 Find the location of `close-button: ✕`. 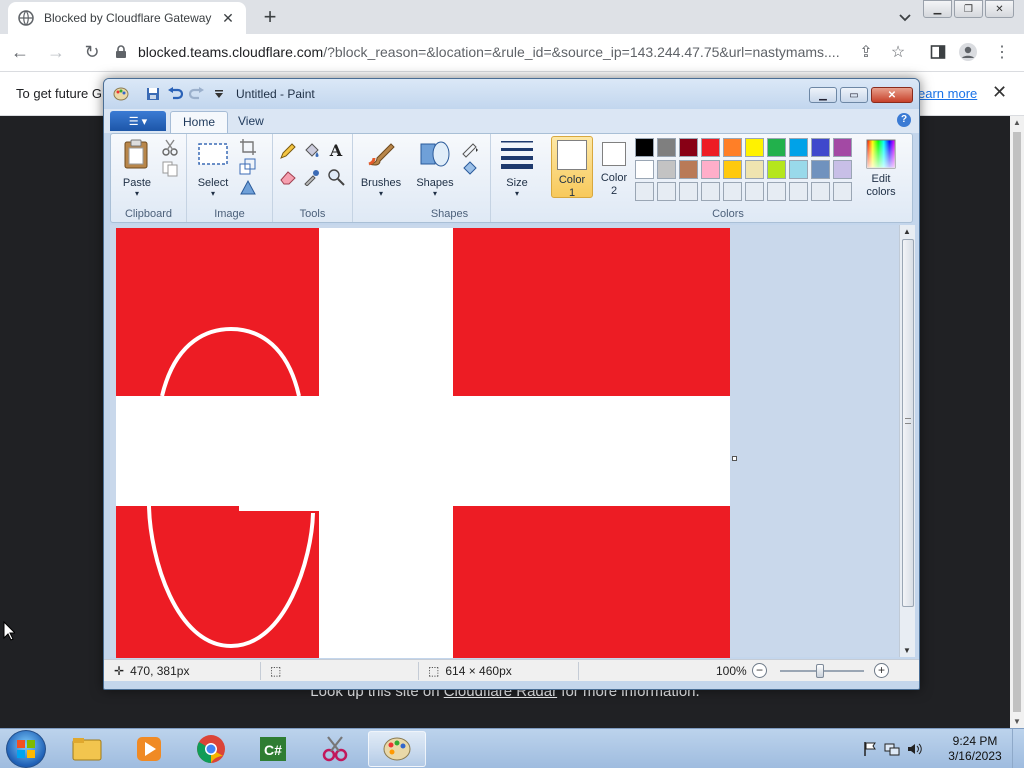

close-button: ✕ is located at coordinates (999, 9).